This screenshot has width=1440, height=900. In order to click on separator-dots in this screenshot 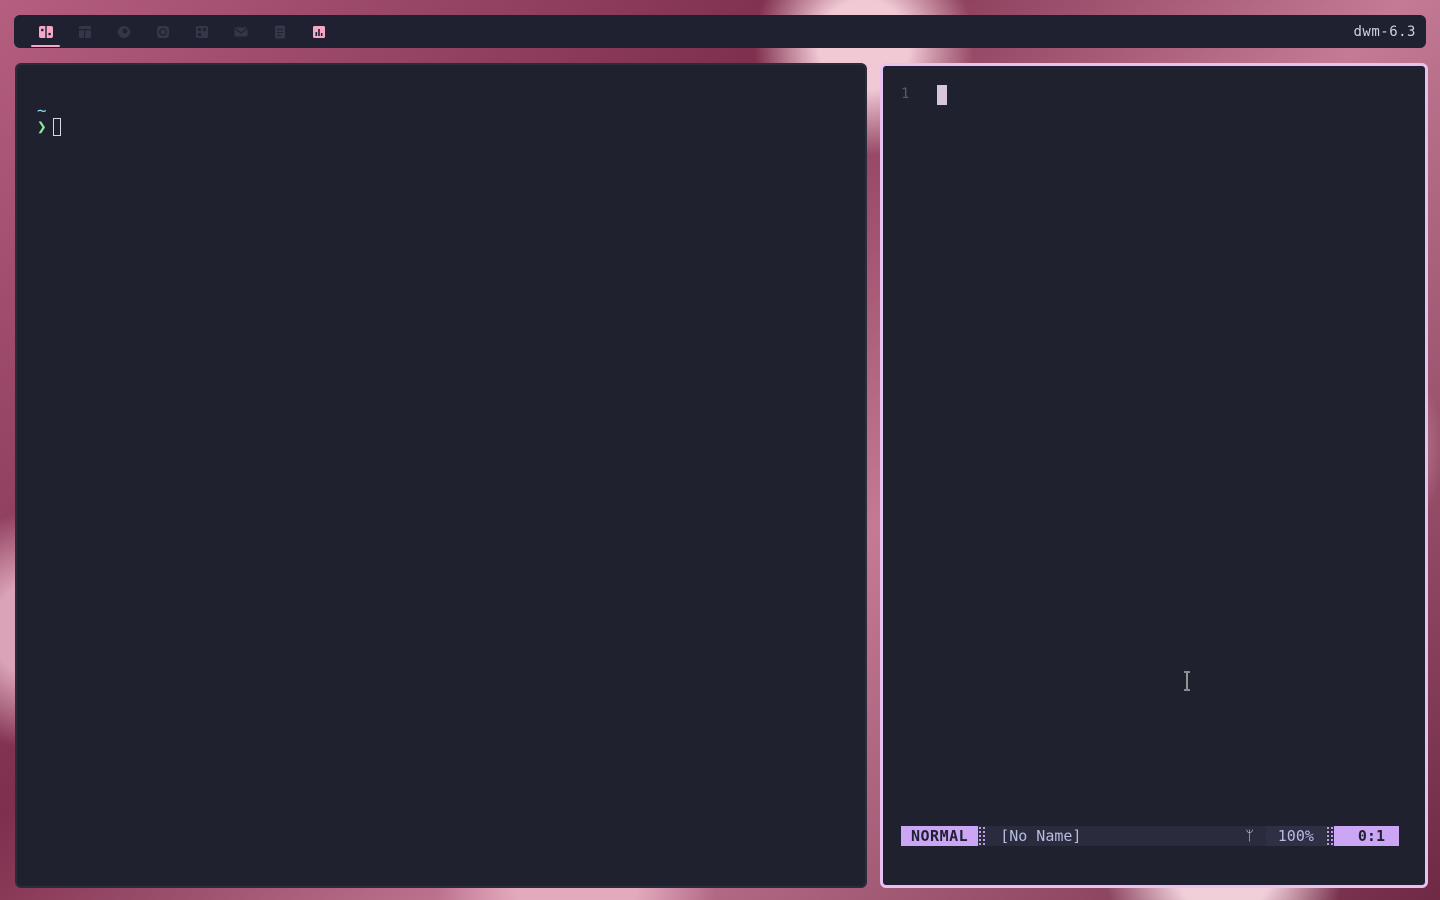, I will do `click(982, 836)`.